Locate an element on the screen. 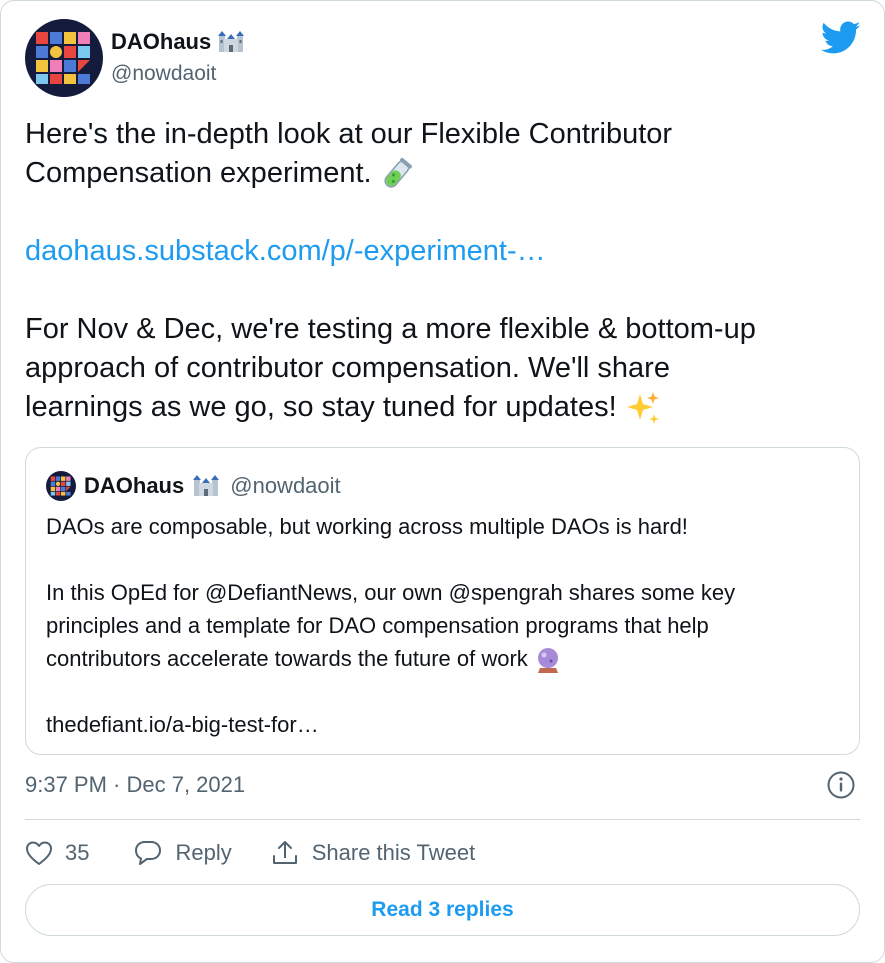 The image size is (885, 963). reply-bubble-icon is located at coordinates (148, 853).